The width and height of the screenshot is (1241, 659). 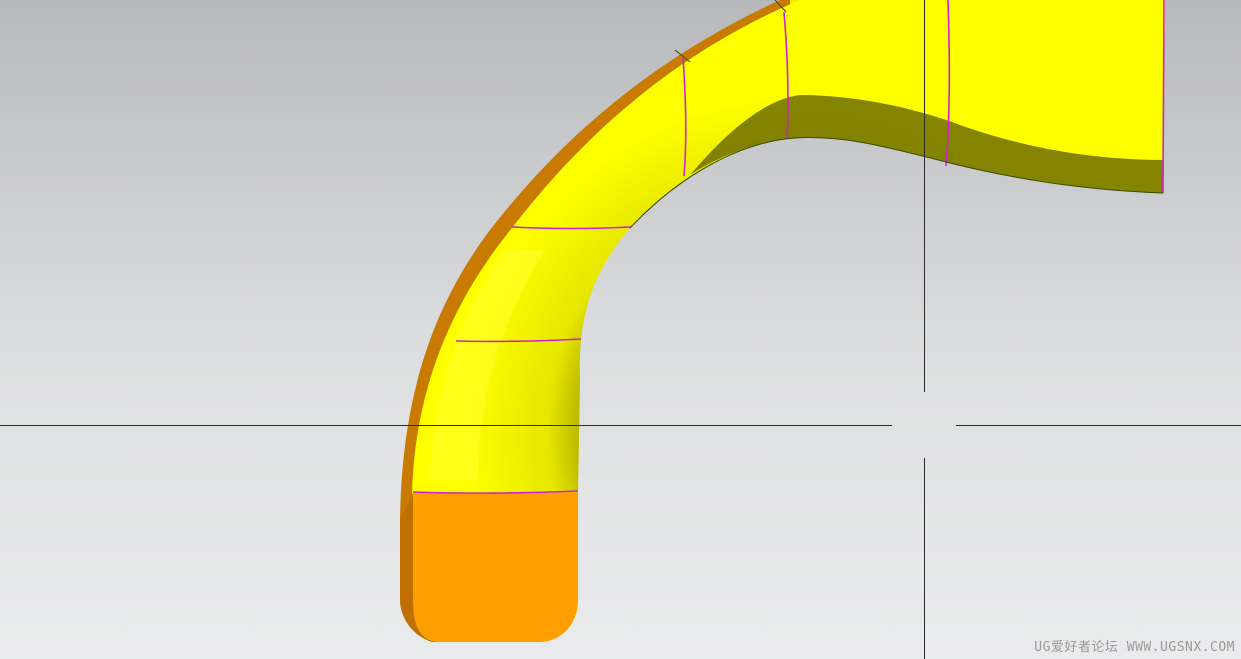 What do you see at coordinates (1134, 647) in the screenshot?
I see `forum-watermark: UG爱好者论坛 WWW.UGSNX.COM` at bounding box center [1134, 647].